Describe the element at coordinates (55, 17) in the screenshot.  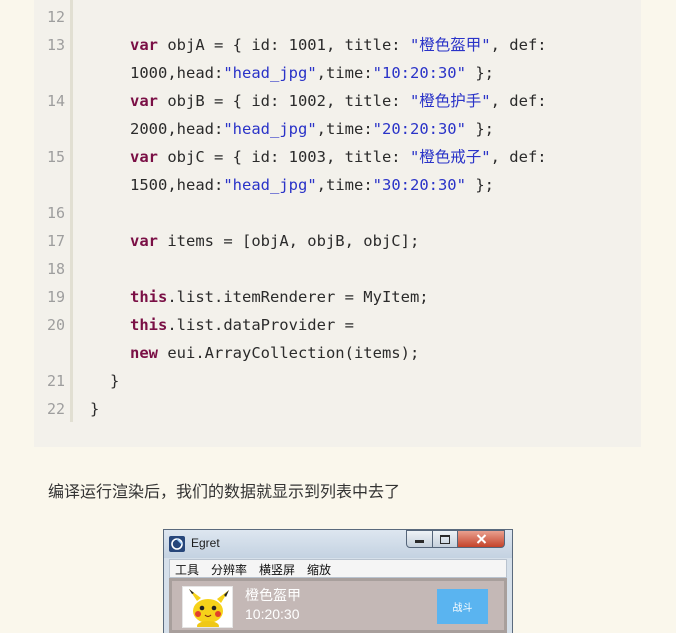
I see `line-number: 12` at that location.